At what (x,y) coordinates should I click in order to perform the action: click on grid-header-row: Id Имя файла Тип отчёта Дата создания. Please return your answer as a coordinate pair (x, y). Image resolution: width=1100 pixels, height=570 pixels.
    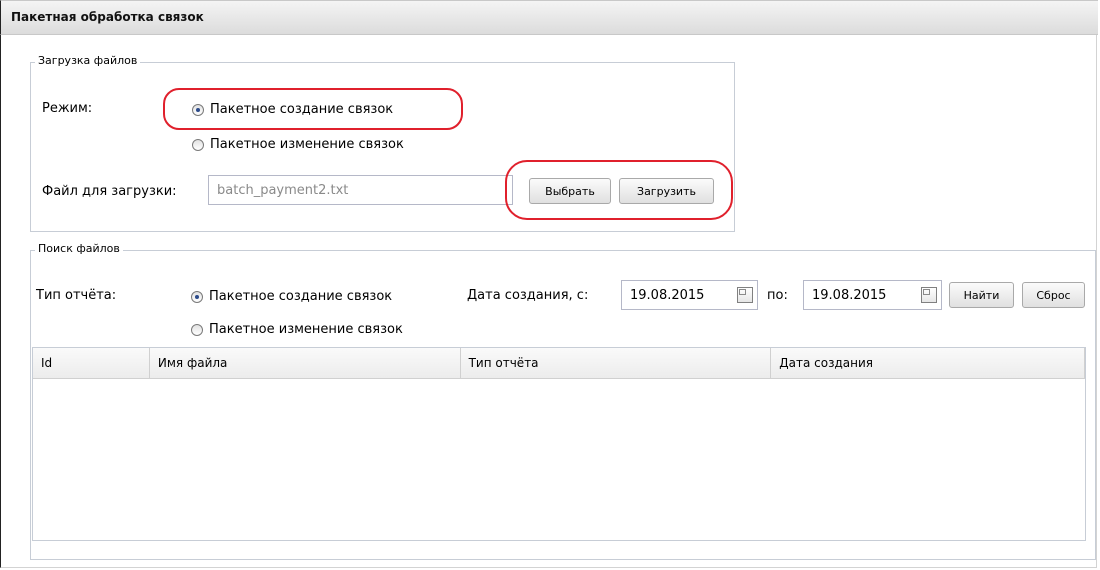
    Looking at the image, I should click on (559, 363).